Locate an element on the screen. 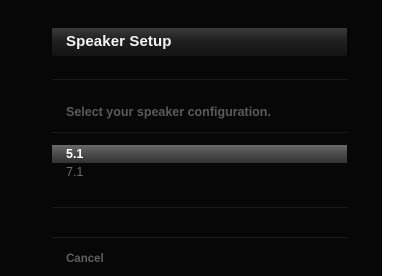 The image size is (393, 276). option-7-1: 7.1 is located at coordinates (199, 172).